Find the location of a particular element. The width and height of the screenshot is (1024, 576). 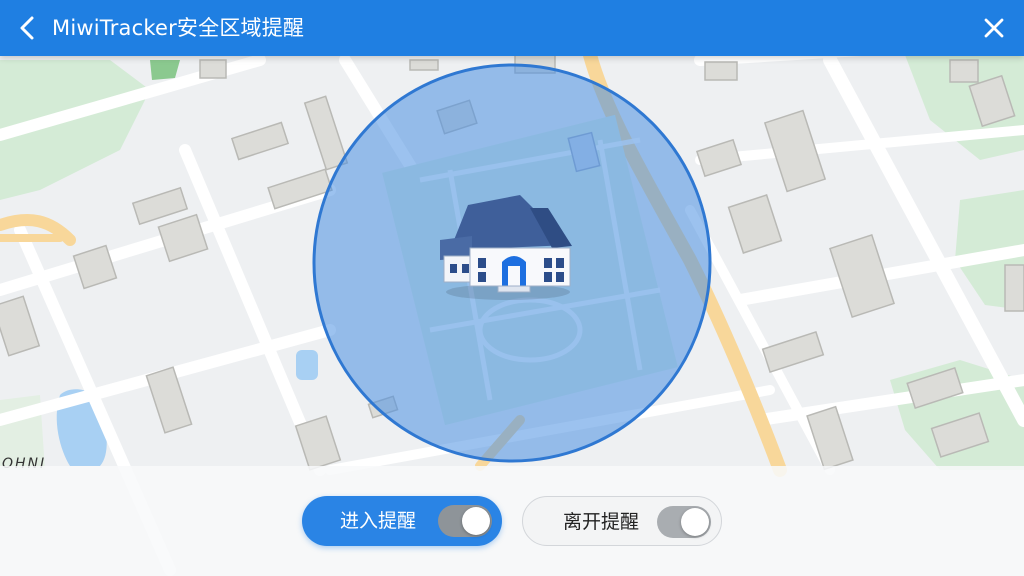

enter-alert-toggle: 进入提醒 is located at coordinates (402, 521).